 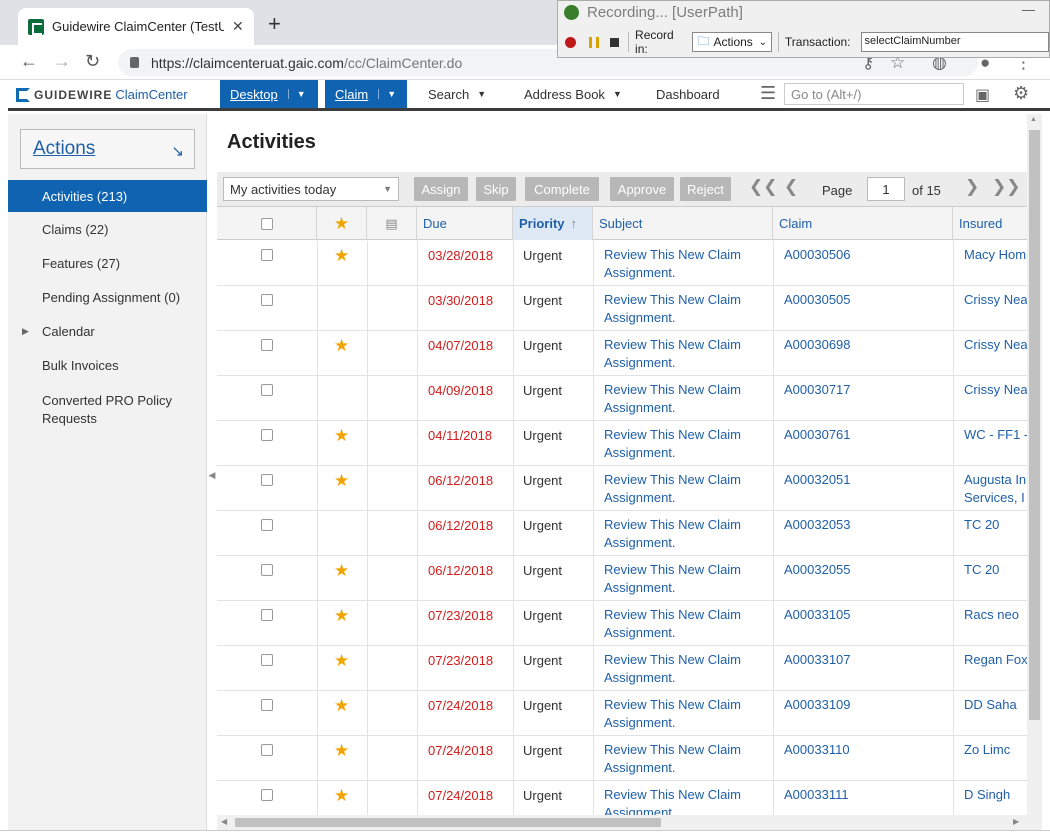 What do you see at coordinates (642, 189) in the screenshot?
I see `approve-button: Approve` at bounding box center [642, 189].